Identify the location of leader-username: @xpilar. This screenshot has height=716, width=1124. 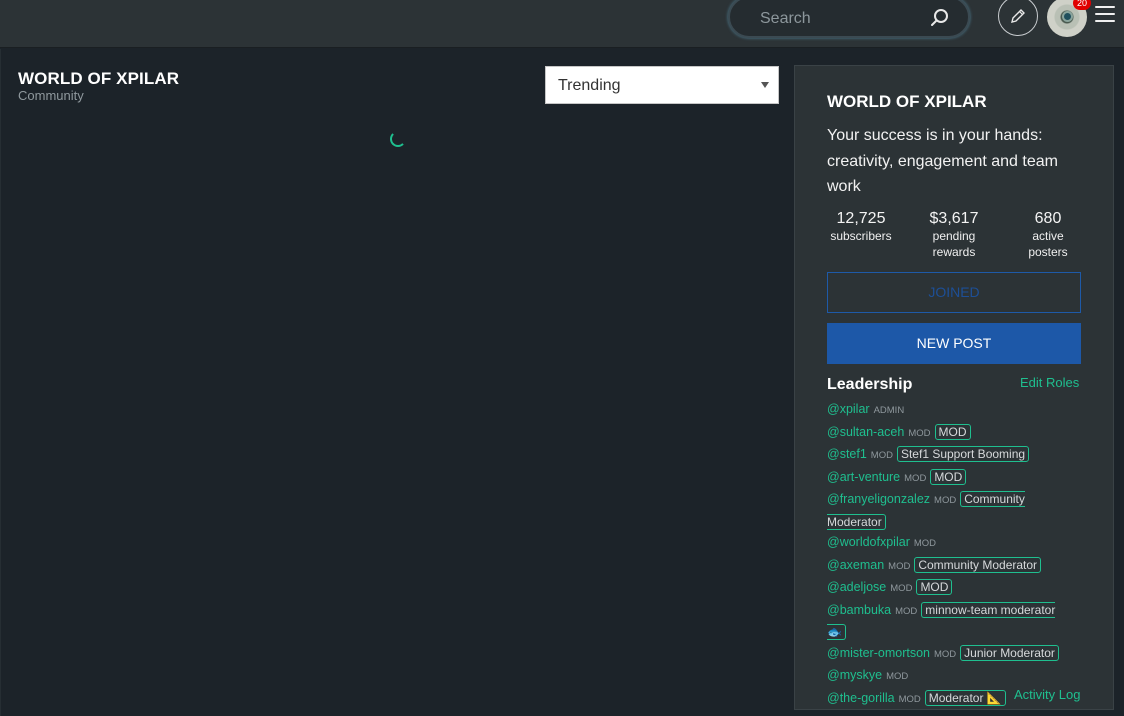
(848, 409).